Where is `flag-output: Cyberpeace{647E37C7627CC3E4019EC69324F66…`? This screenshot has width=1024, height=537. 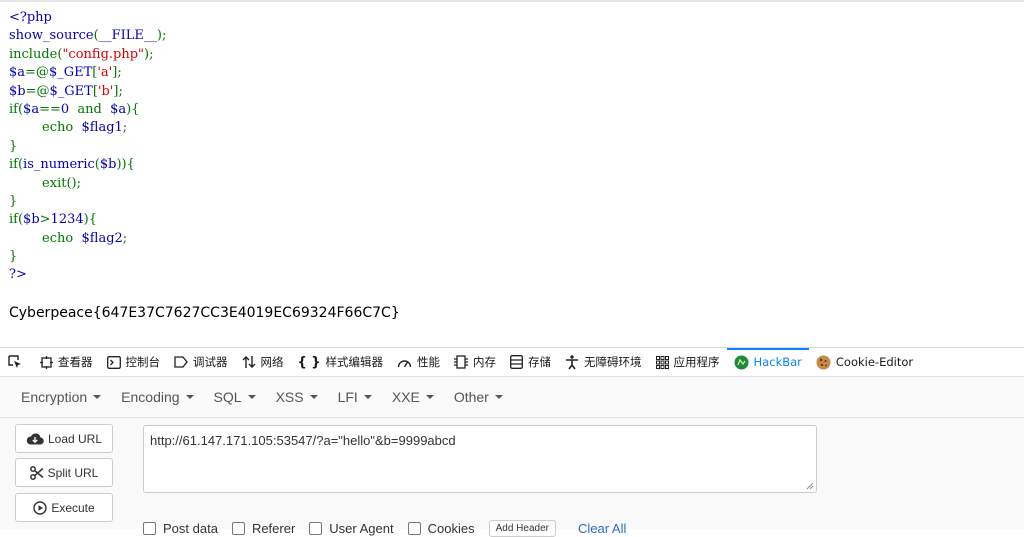
flag-output: Cyberpeace{647E37C7627CC3E4019EC69324F66… is located at coordinates (204, 313).